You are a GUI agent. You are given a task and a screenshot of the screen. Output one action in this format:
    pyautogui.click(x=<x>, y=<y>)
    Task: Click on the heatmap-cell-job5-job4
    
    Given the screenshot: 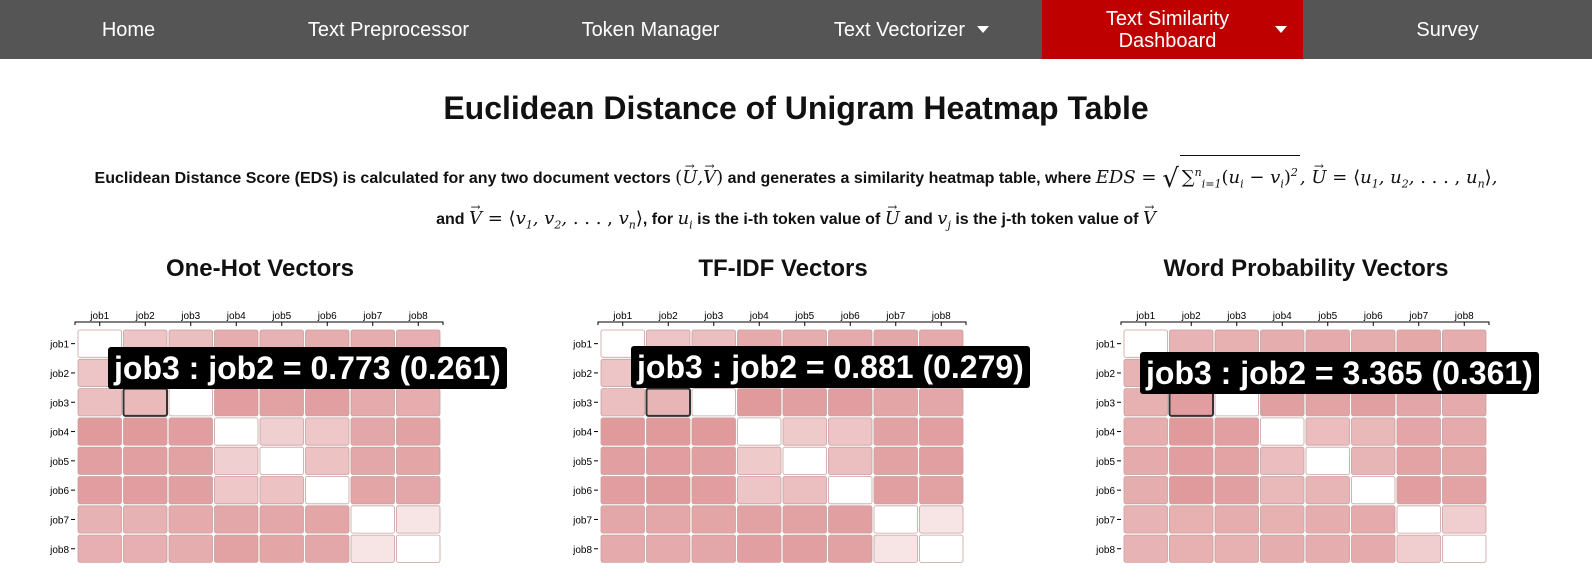 What is the action you would take?
    pyautogui.click(x=236, y=460)
    